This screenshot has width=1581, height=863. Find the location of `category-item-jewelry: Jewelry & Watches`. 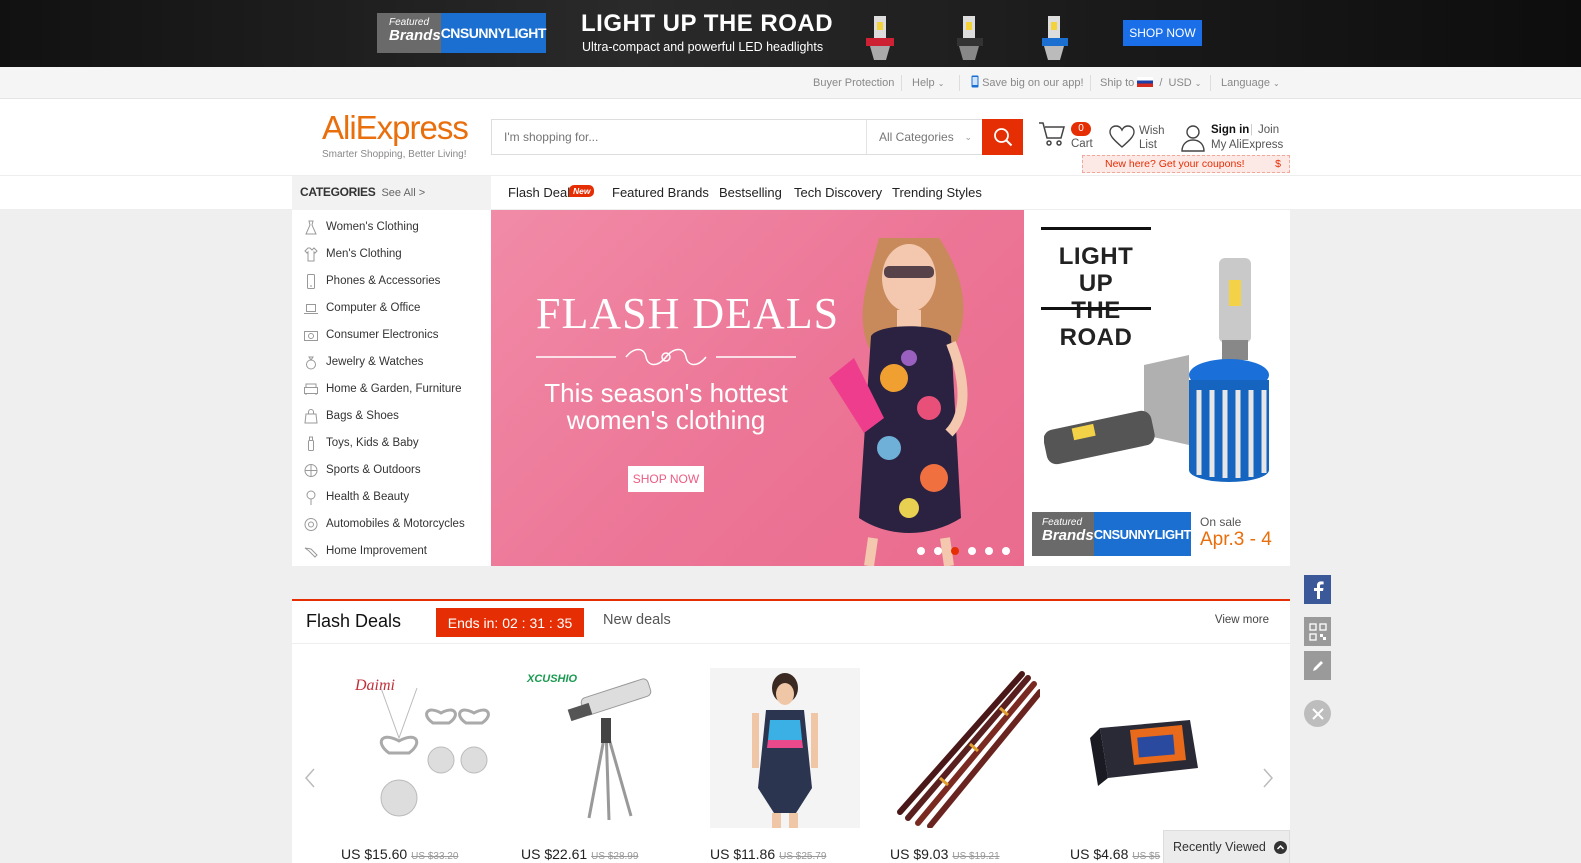

category-item-jewelry: Jewelry & Watches is located at coordinates (391, 362).